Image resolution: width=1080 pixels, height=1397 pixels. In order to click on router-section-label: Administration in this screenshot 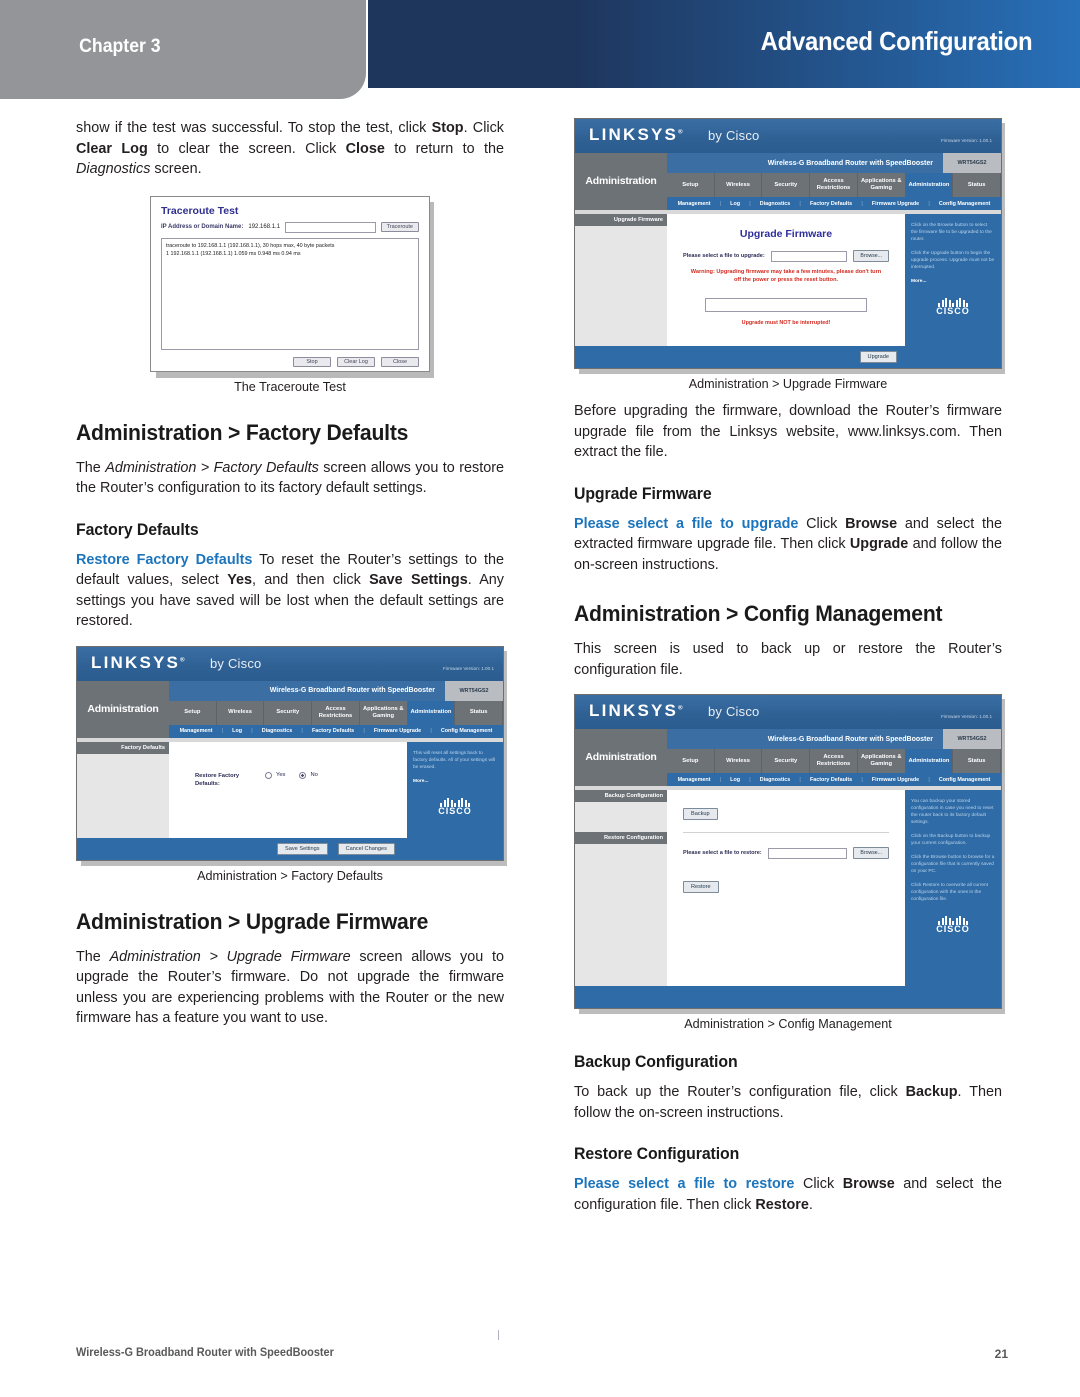, I will do `click(123, 708)`.